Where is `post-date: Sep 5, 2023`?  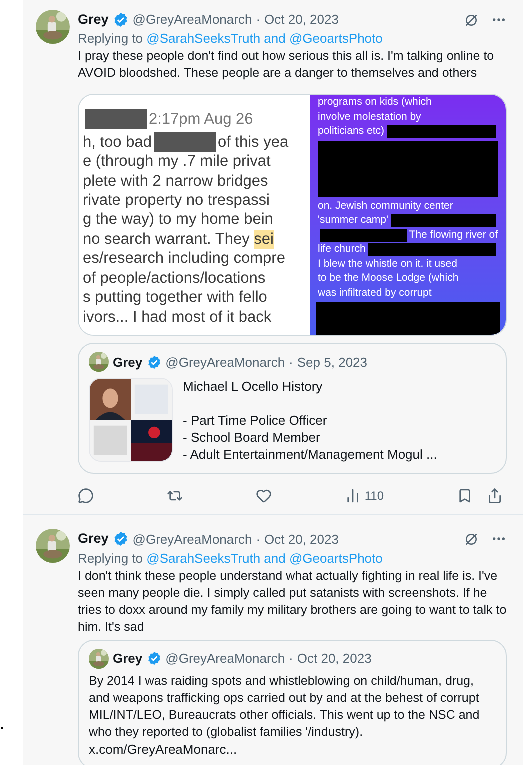 post-date: Sep 5, 2023 is located at coordinates (332, 362).